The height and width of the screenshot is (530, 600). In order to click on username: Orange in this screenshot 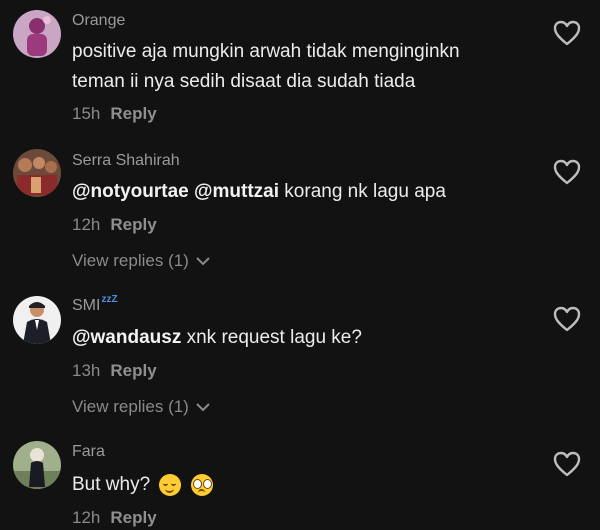, I will do `click(98, 21)`.